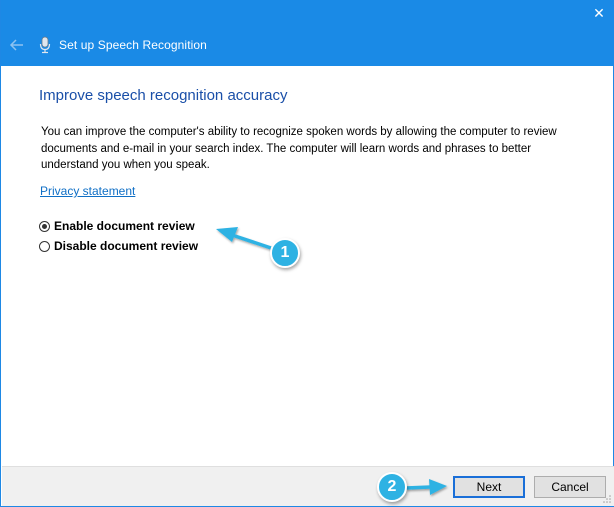 Image resolution: width=614 pixels, height=507 pixels. I want to click on button-footer: Next Cancel, so click(308, 486).